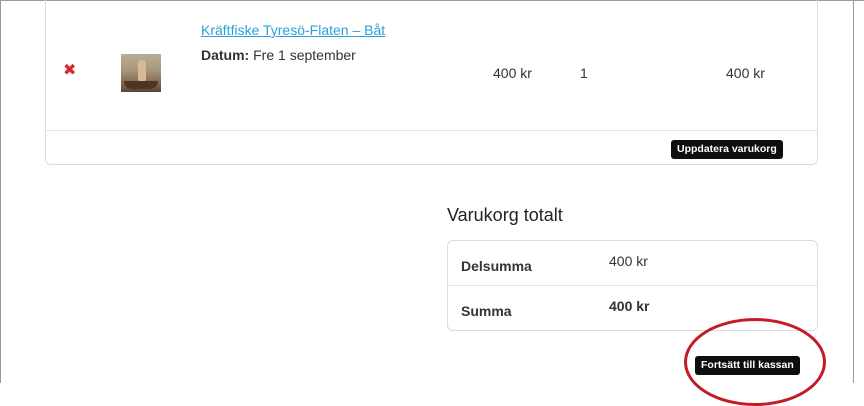  What do you see at coordinates (0, 191) in the screenshot?
I see `page-border-left` at bounding box center [0, 191].